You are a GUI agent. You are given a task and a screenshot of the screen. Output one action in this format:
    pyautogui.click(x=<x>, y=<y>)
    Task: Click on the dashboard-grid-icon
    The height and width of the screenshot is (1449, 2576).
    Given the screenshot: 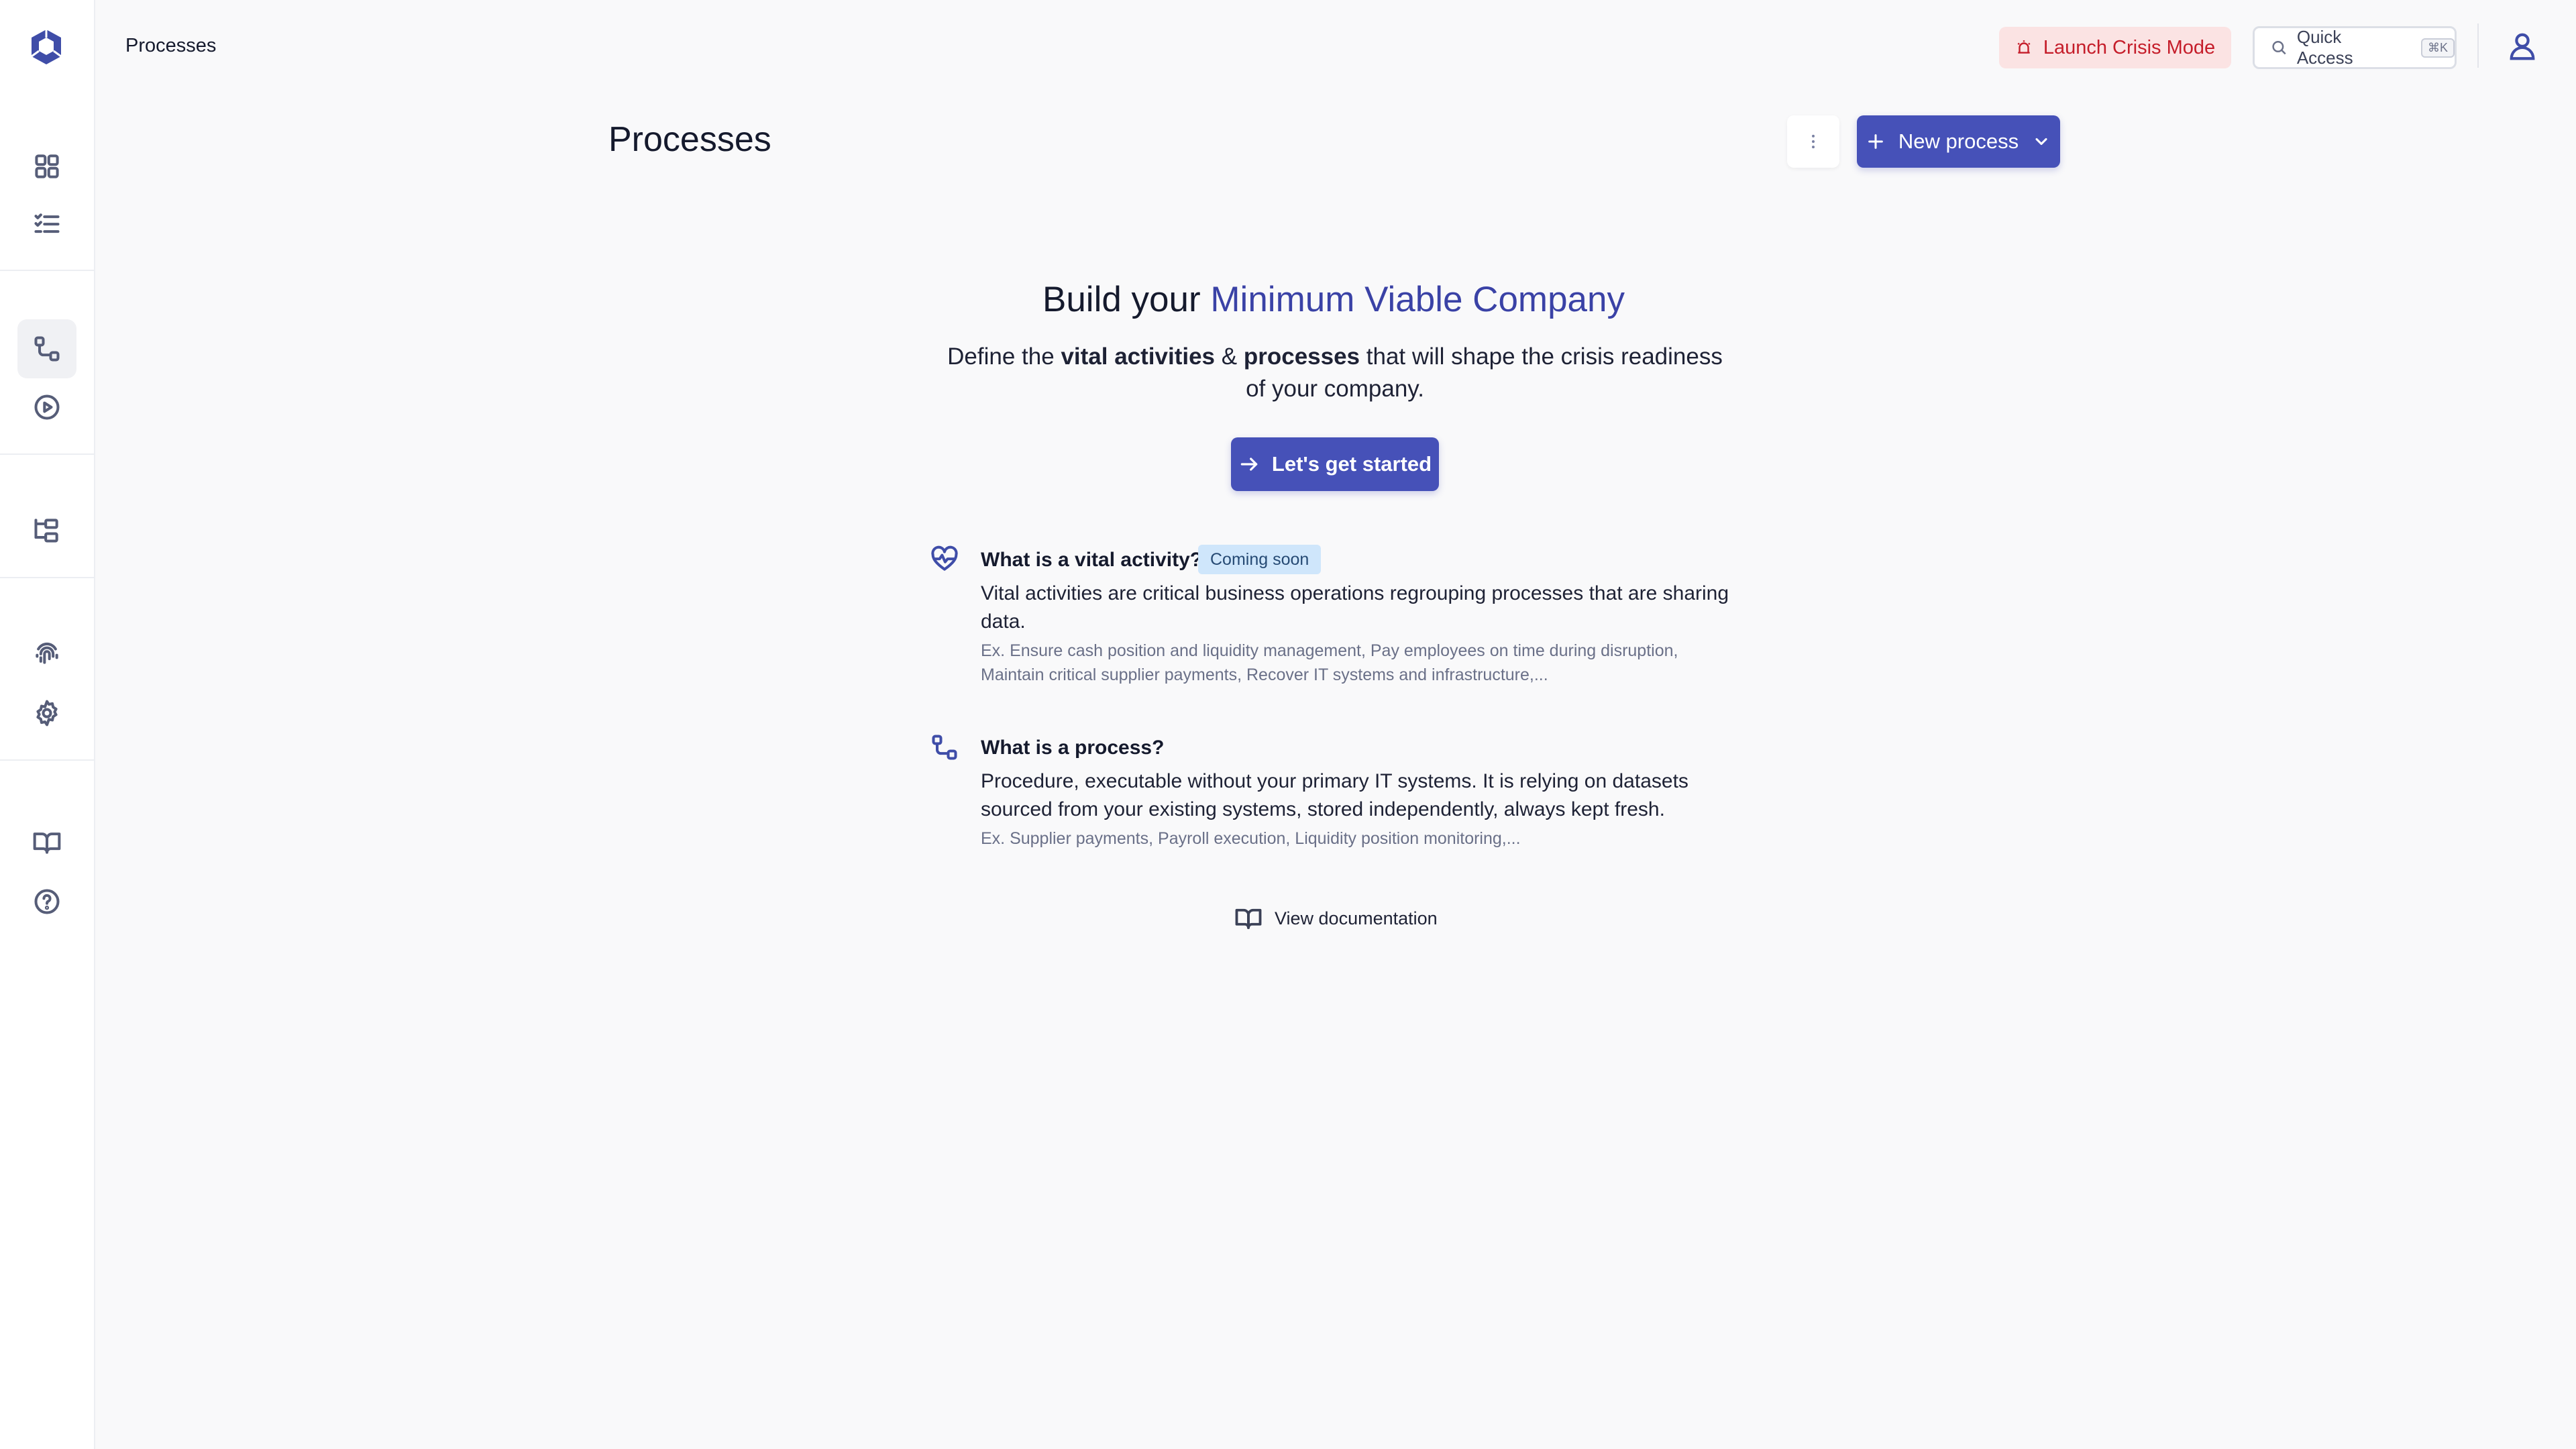 What is the action you would take?
    pyautogui.click(x=47, y=166)
    